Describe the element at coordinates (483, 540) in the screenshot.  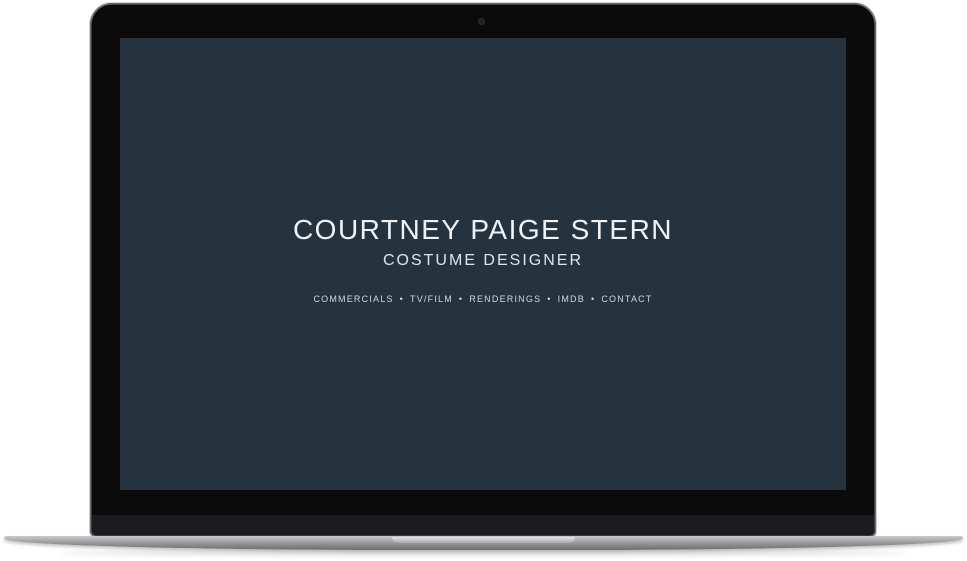
I see `laptop-opening-notch` at that location.